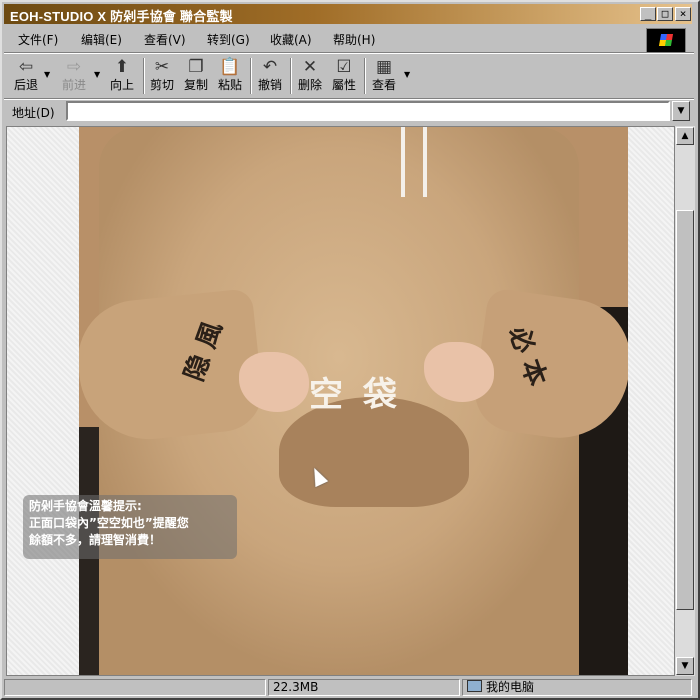 This screenshot has height=700, width=700. I want to click on forward-dropdown-icon: ▼, so click(97, 74).